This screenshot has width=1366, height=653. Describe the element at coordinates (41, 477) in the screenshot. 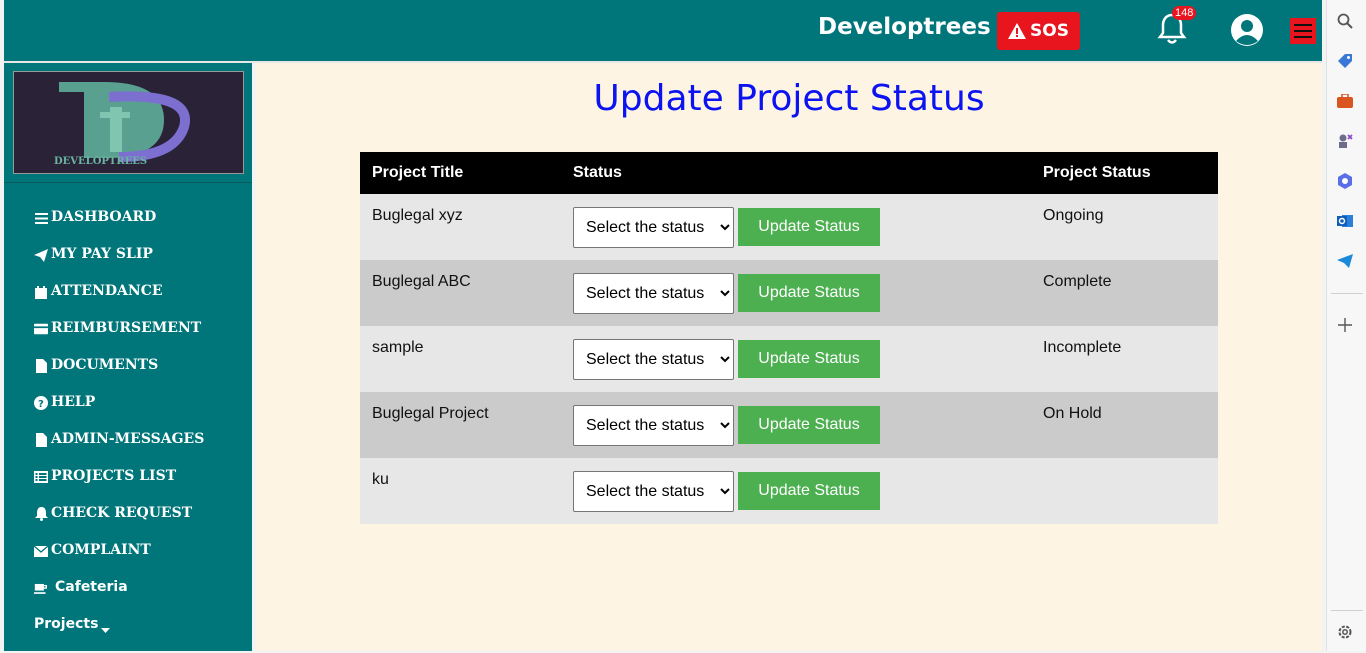

I see `list-icon` at that location.